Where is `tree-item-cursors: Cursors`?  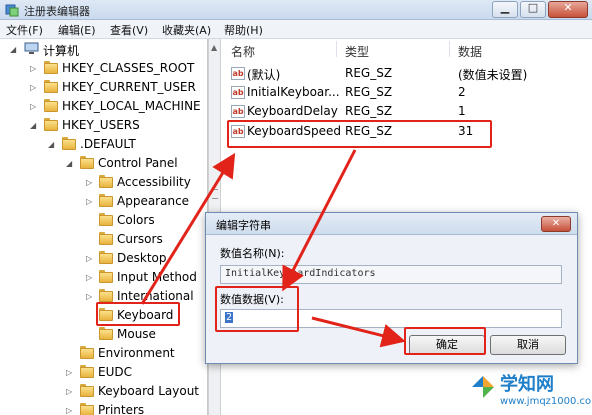
tree-item-cursors: Cursors is located at coordinates (100, 240).